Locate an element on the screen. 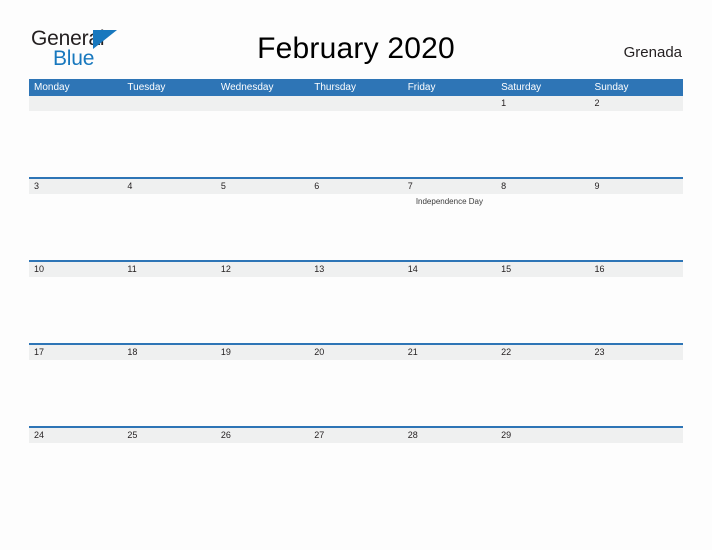 The height and width of the screenshot is (550, 712). week-row: 1 2 is located at coordinates (356, 136).